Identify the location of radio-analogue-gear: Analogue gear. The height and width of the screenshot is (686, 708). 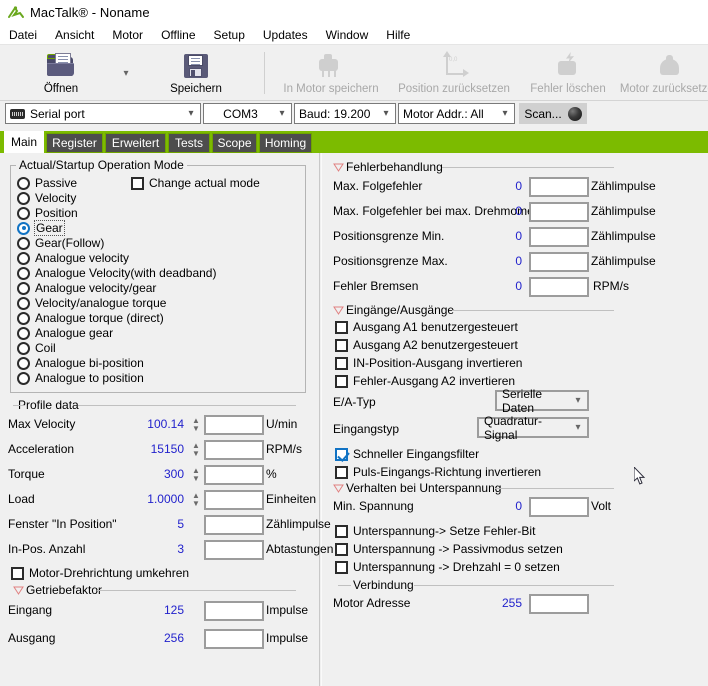
(65, 333).